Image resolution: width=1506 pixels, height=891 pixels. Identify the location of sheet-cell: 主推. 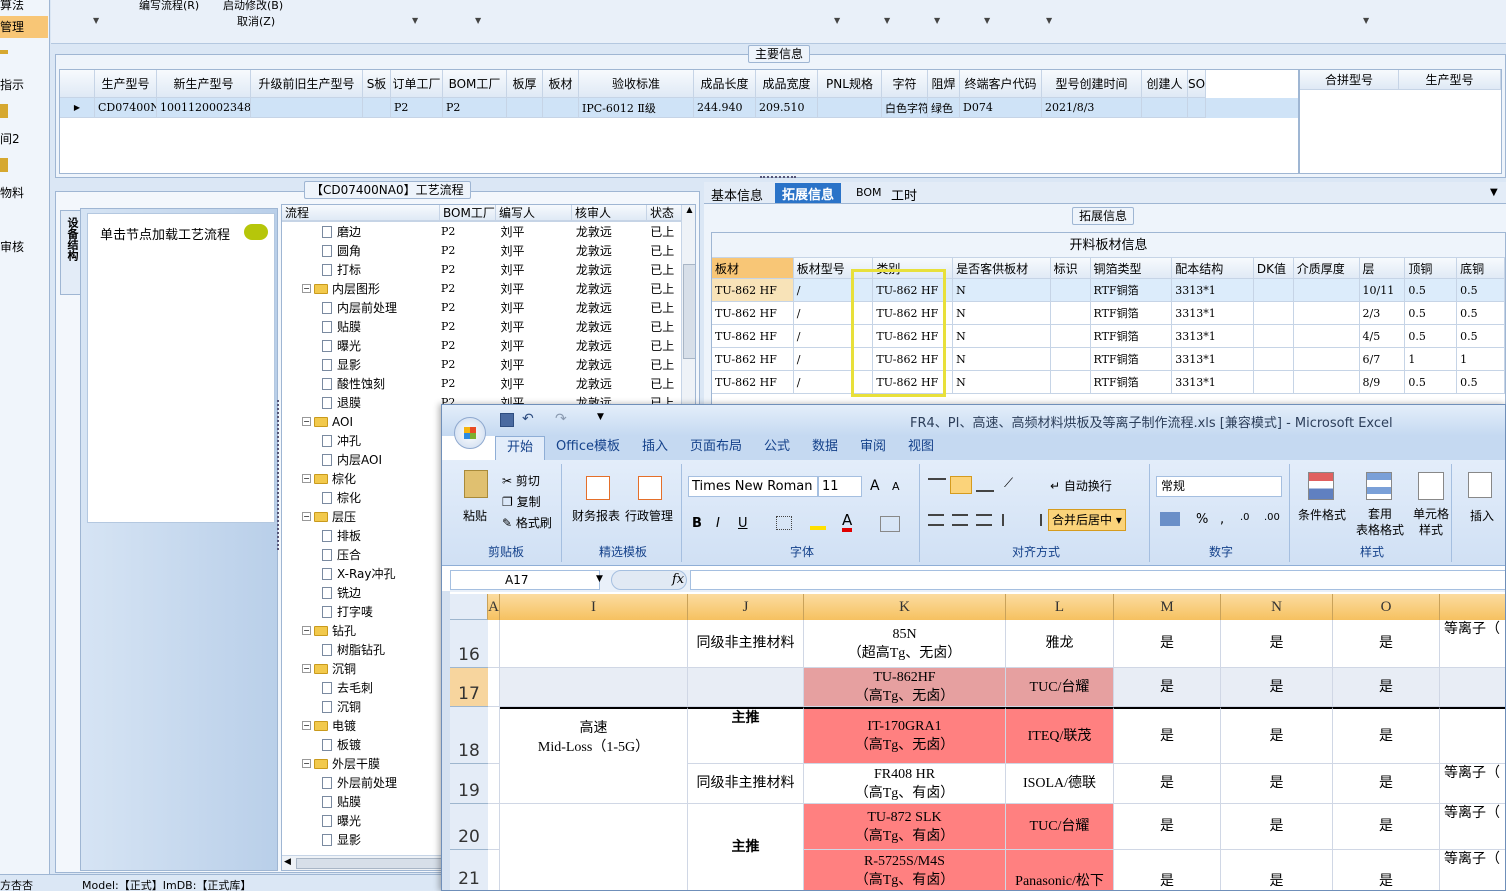
(746, 735).